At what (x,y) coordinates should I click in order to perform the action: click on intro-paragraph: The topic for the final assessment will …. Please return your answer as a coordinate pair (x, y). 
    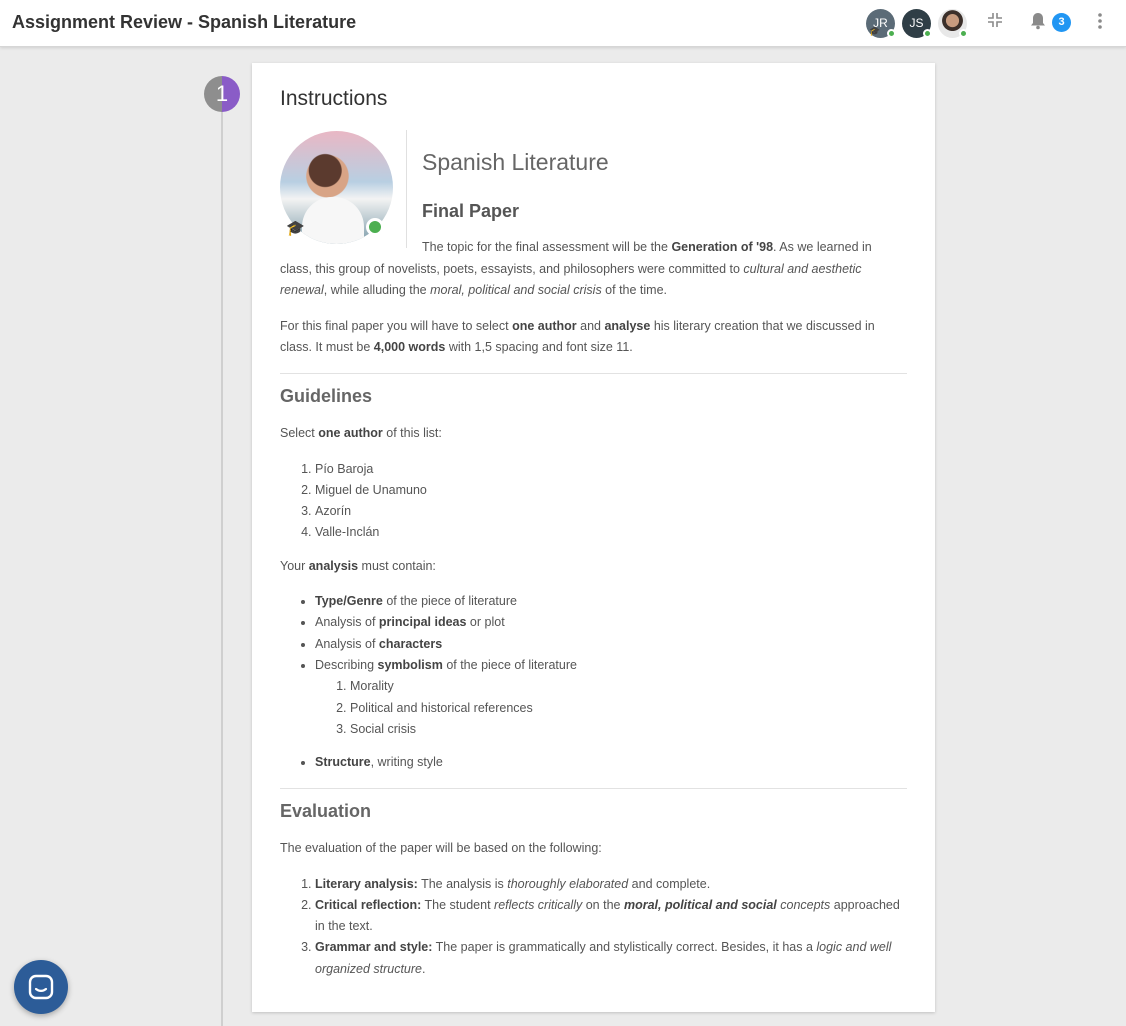
    Looking at the image, I should click on (576, 268).